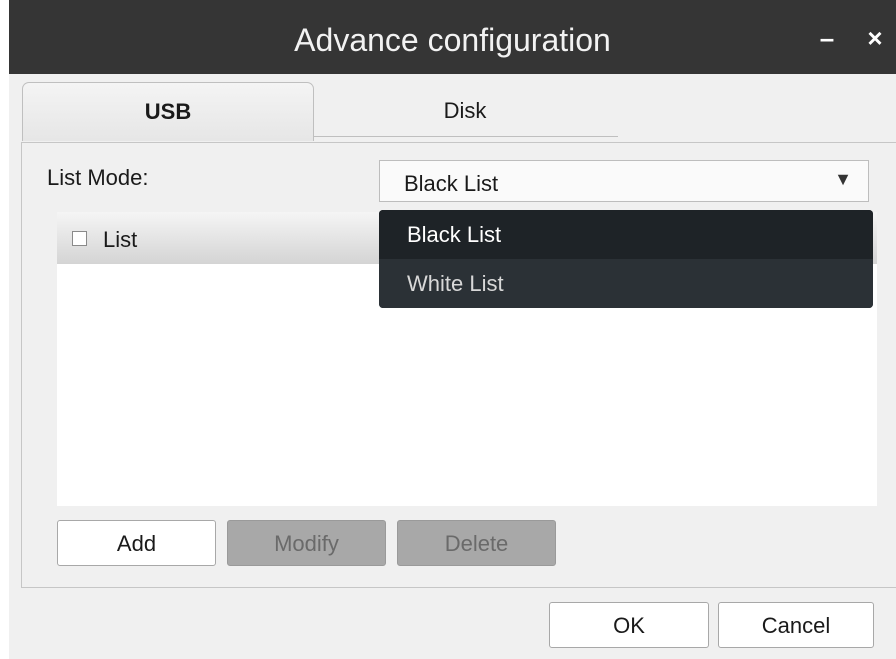  Describe the element at coordinates (452, 40) in the screenshot. I see `window-title: Advance configuration` at that location.